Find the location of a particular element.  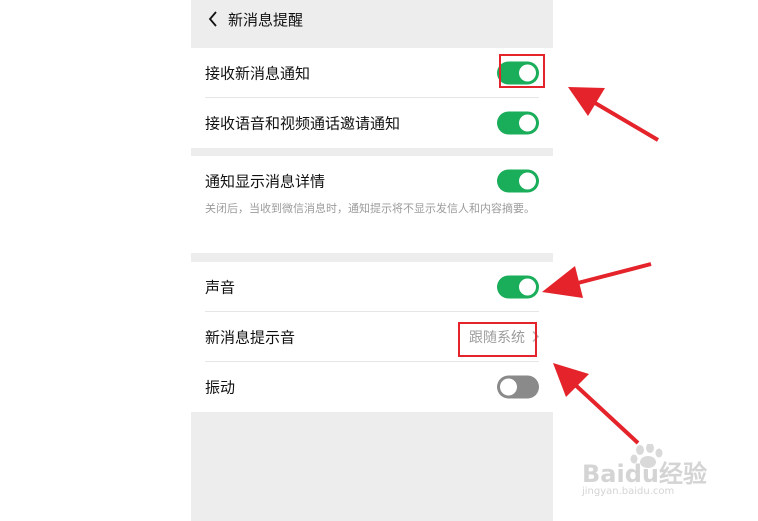

watermark-url: jingyan.baidu.com is located at coordinates (628, 491).